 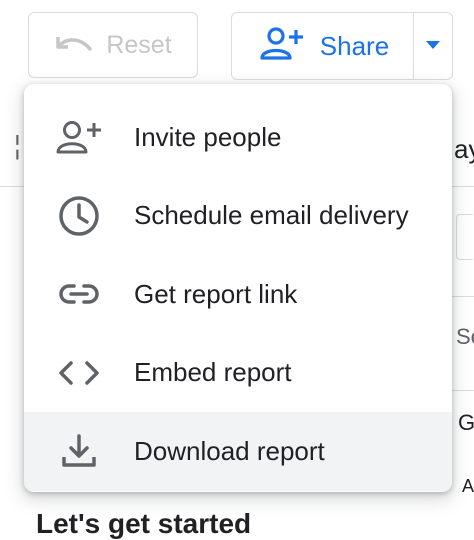 What do you see at coordinates (466, 422) in the screenshot?
I see `bg-text-fragment: G` at bounding box center [466, 422].